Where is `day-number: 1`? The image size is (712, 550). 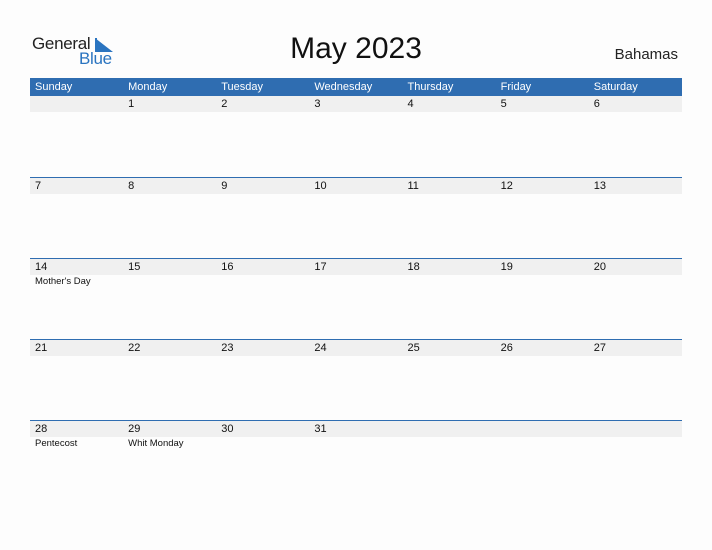
day-number: 1 is located at coordinates (131, 104).